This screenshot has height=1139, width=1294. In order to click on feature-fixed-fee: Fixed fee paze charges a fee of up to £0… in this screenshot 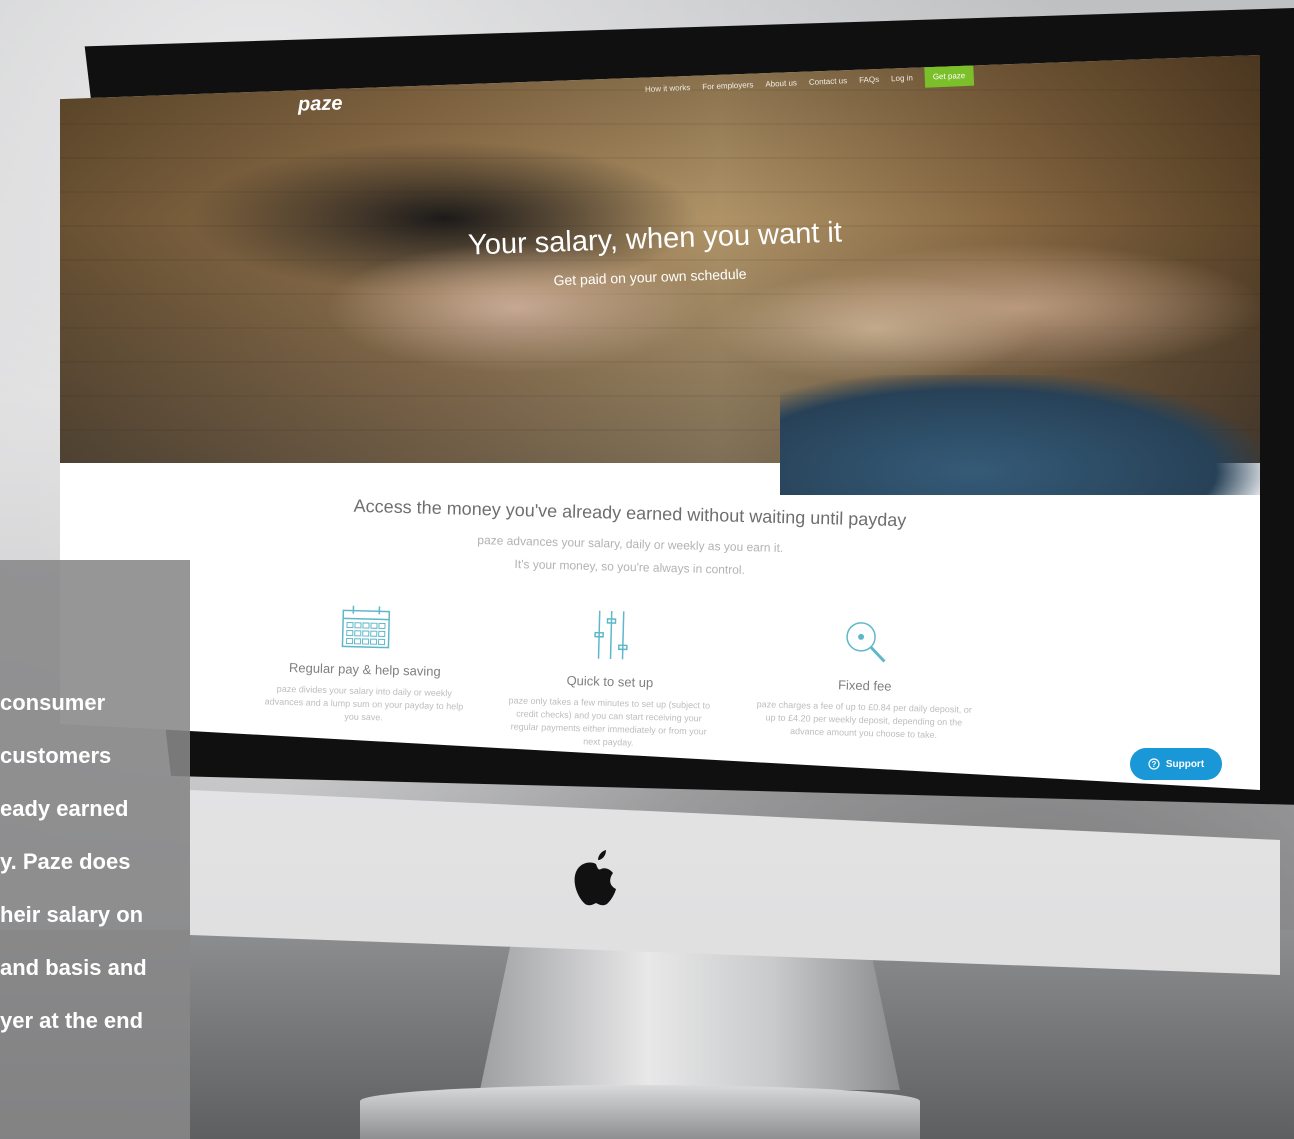, I will do `click(864, 678)`.